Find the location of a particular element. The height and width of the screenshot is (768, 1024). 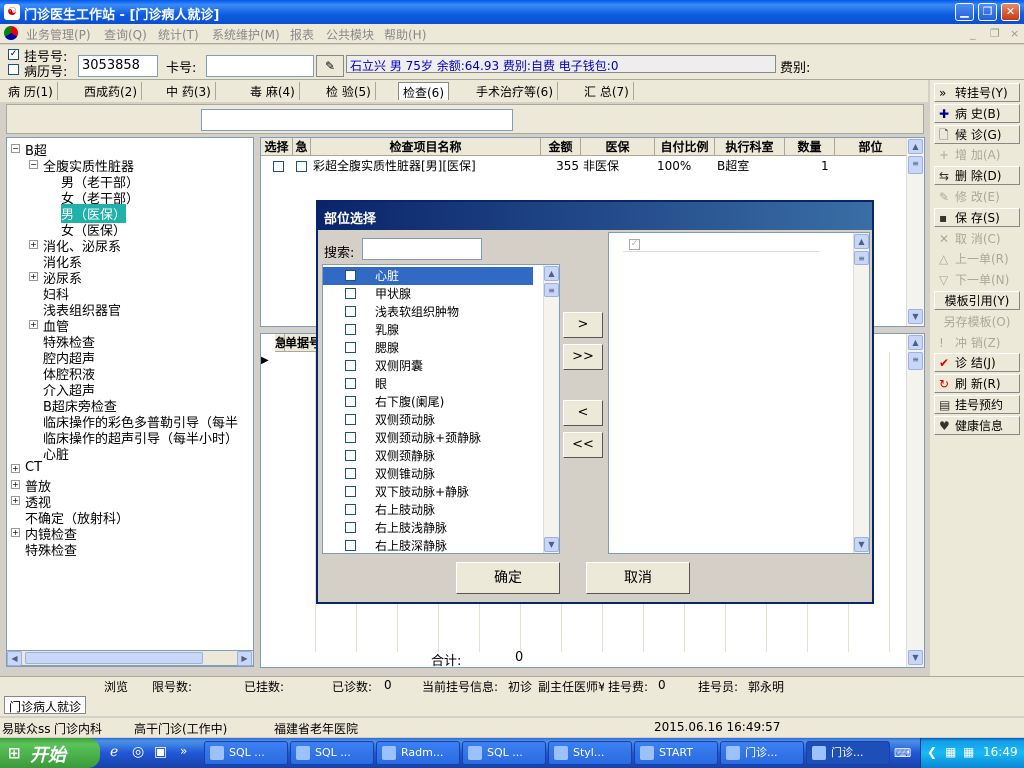

grid2-vscrollbar: ▲ ≡ ▼ is located at coordinates (915, 500).